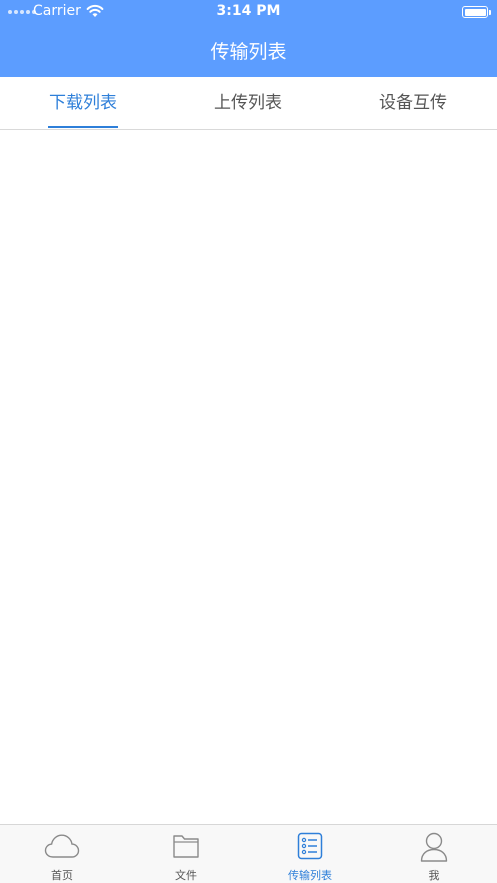  I want to click on bottom-tab-bar: 首页 文件 传输列表 我, so click(248, 853).